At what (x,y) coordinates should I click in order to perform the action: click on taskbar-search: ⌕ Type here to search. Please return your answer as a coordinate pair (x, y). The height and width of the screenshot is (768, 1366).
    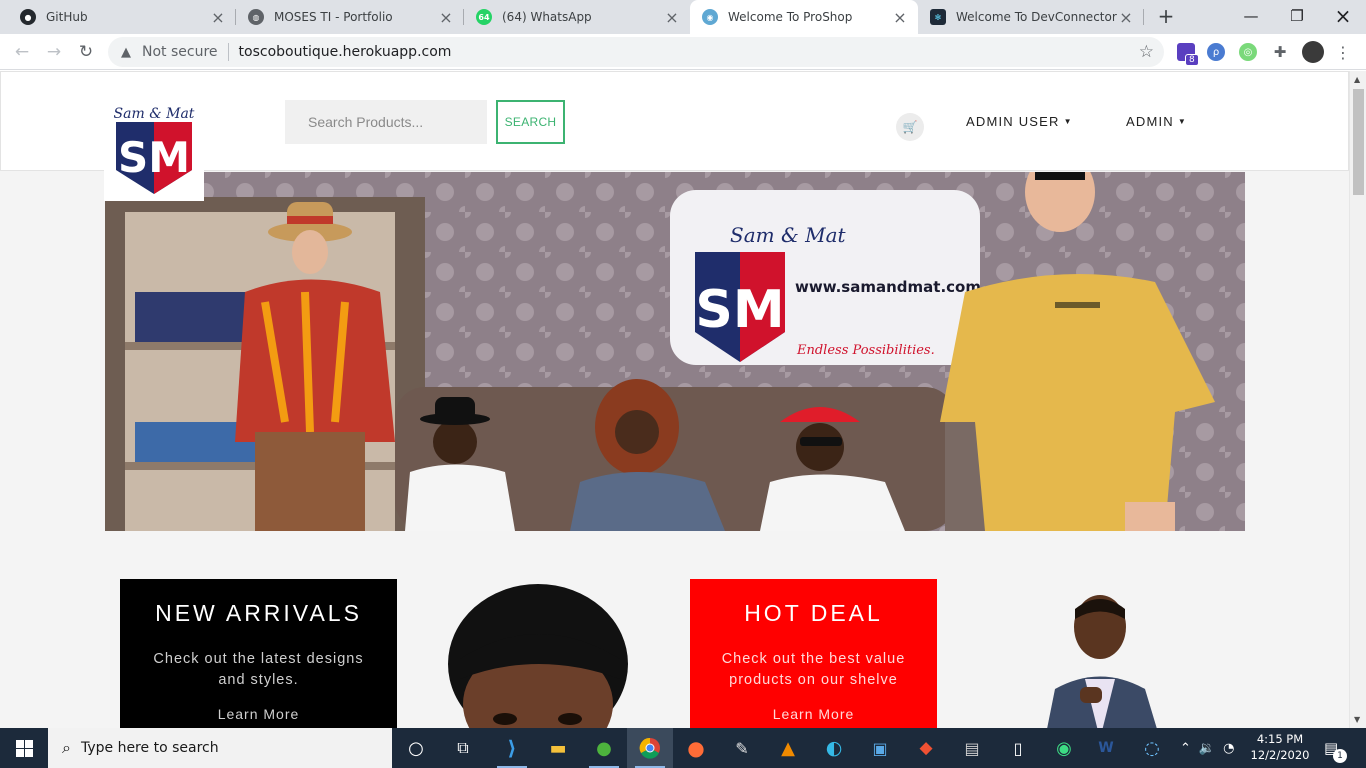
    Looking at the image, I should click on (220, 748).